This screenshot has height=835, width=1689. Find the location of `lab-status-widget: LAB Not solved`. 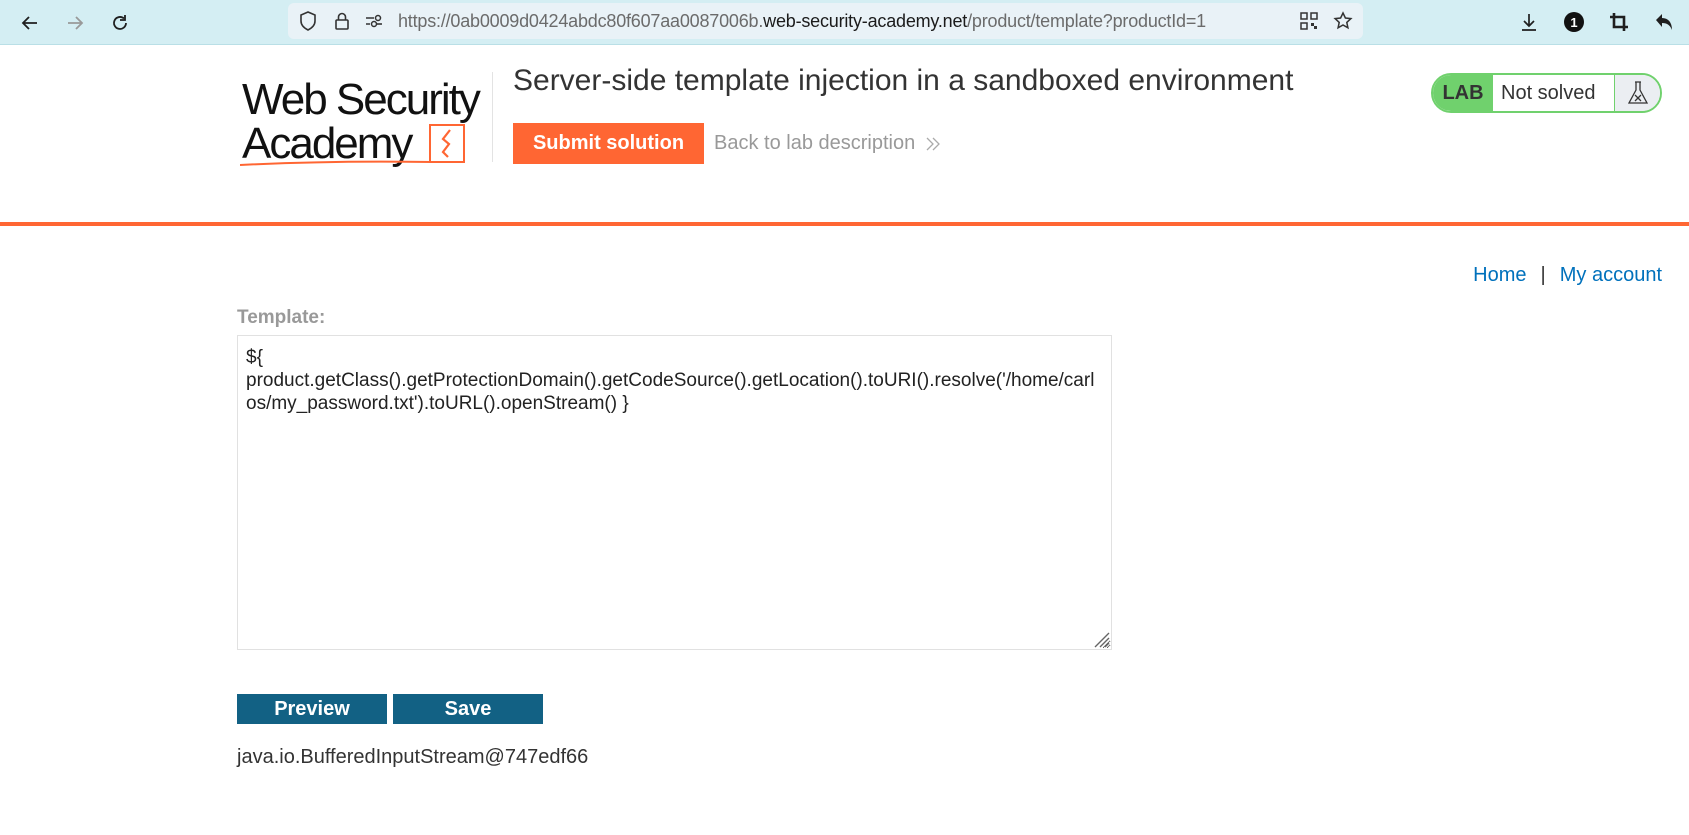

lab-status-widget: LAB Not solved is located at coordinates (1546, 93).